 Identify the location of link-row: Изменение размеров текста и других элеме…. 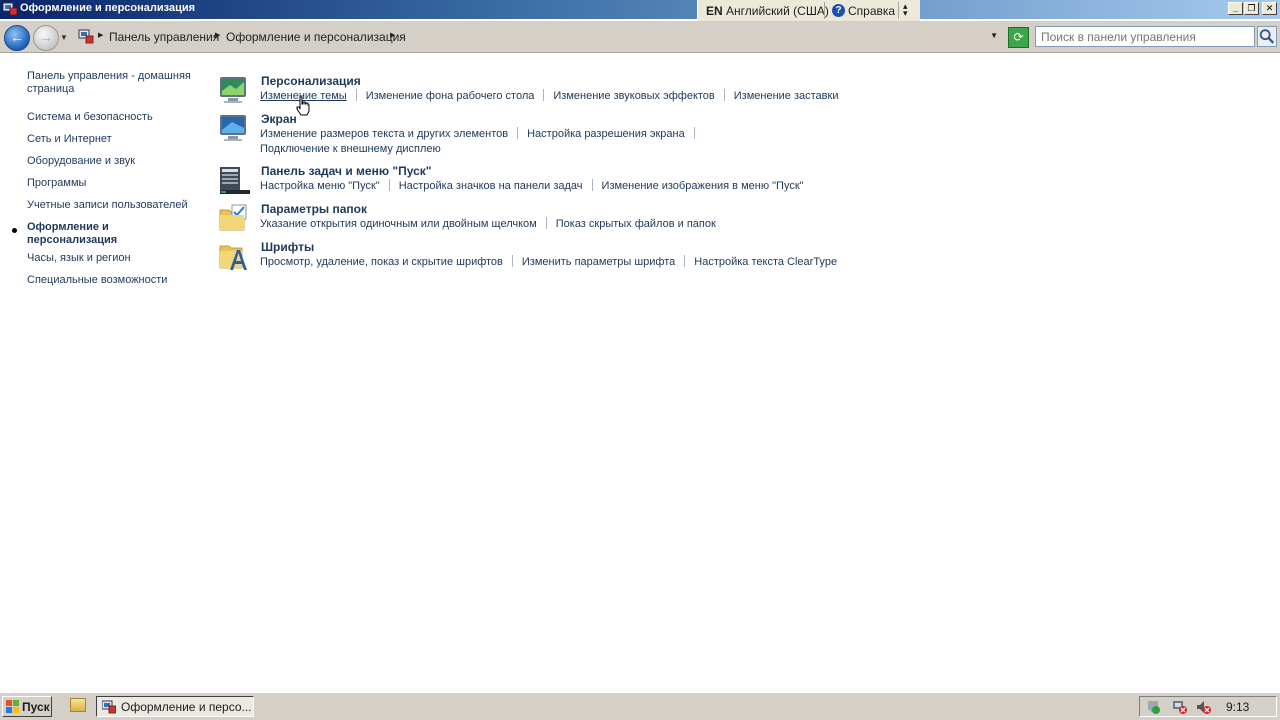
(482, 133).